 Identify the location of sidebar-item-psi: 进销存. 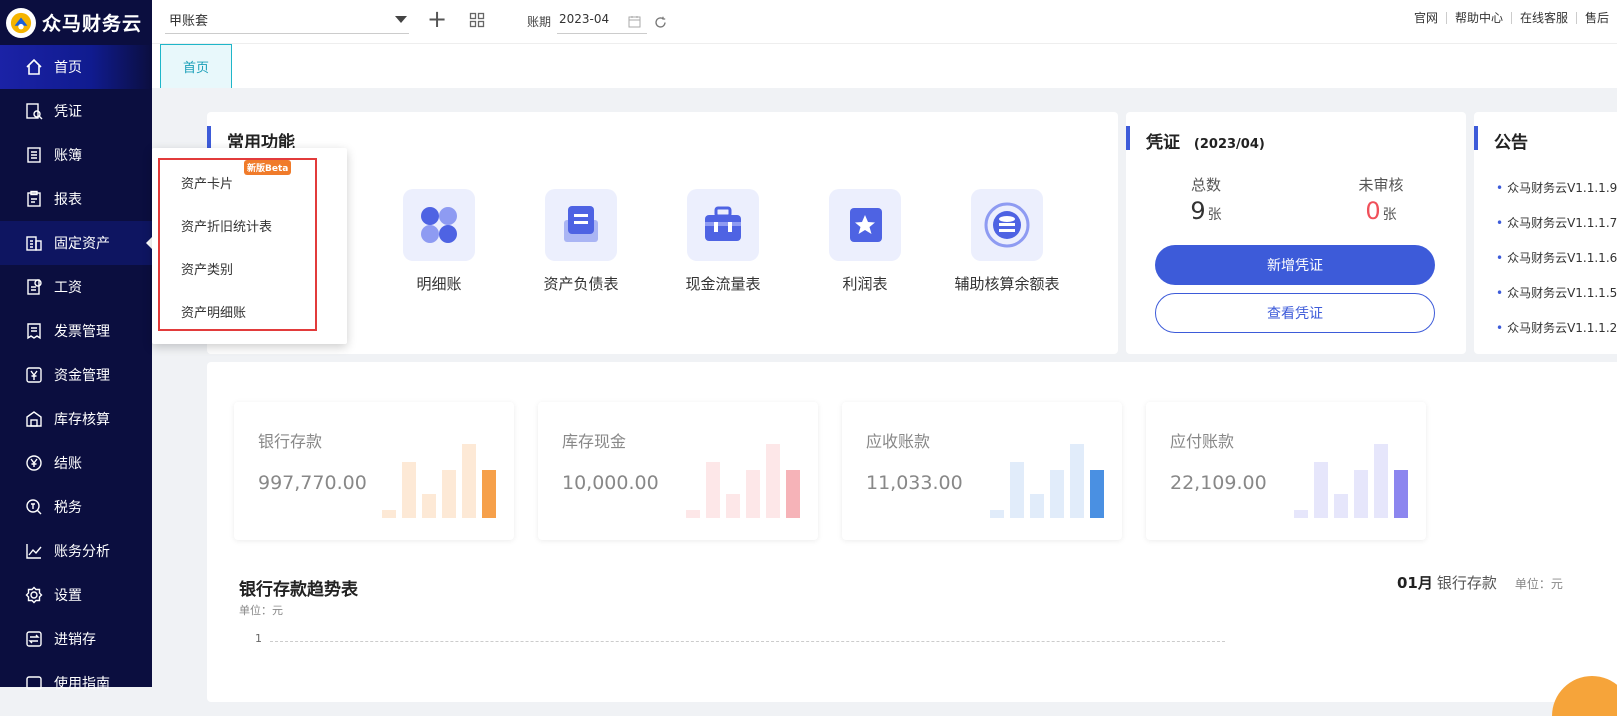
(76, 639).